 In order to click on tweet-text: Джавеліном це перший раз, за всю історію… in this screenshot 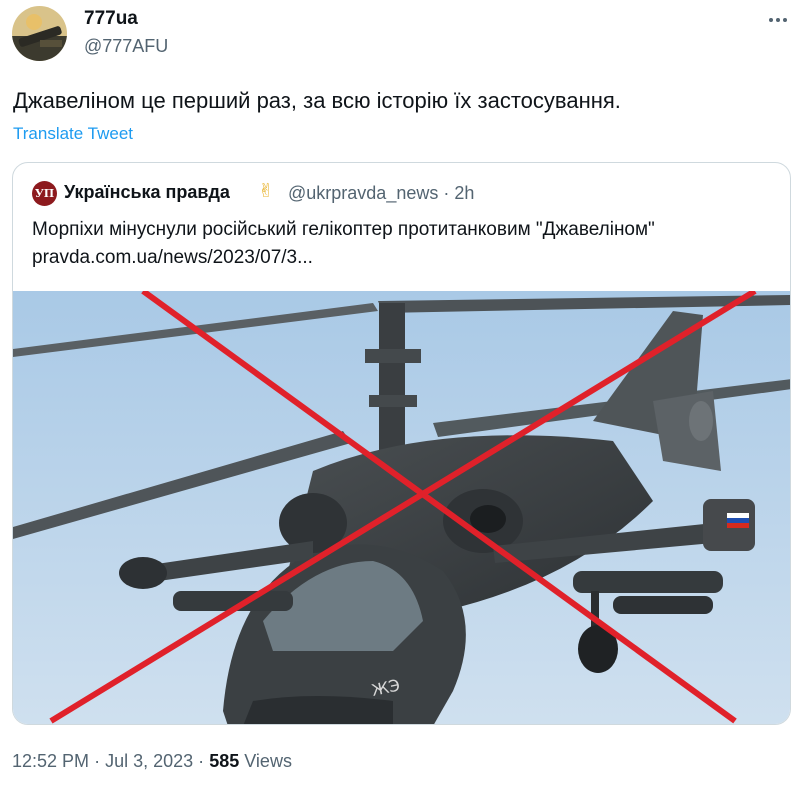, I will do `click(317, 100)`.